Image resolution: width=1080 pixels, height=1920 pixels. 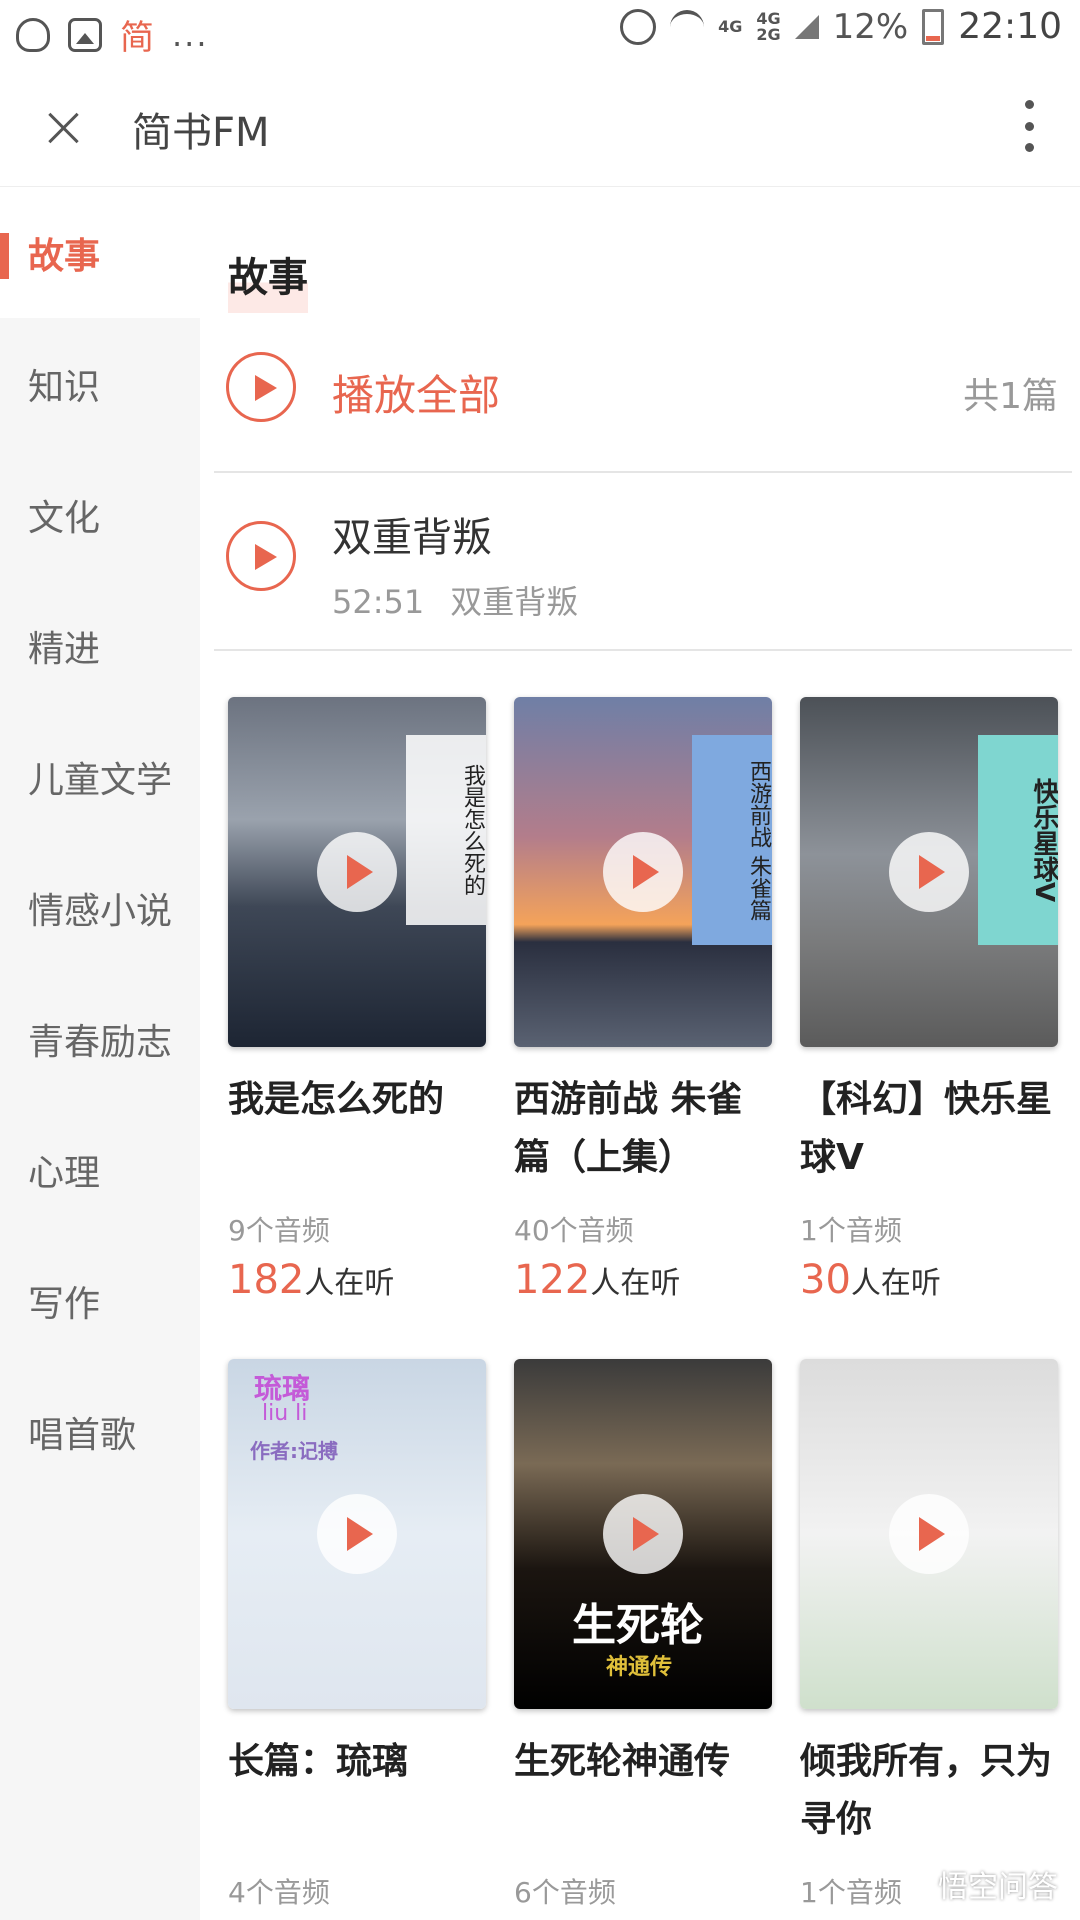 What do you see at coordinates (1018, 840) in the screenshot?
I see `cover-title: 快乐星球V` at bounding box center [1018, 840].